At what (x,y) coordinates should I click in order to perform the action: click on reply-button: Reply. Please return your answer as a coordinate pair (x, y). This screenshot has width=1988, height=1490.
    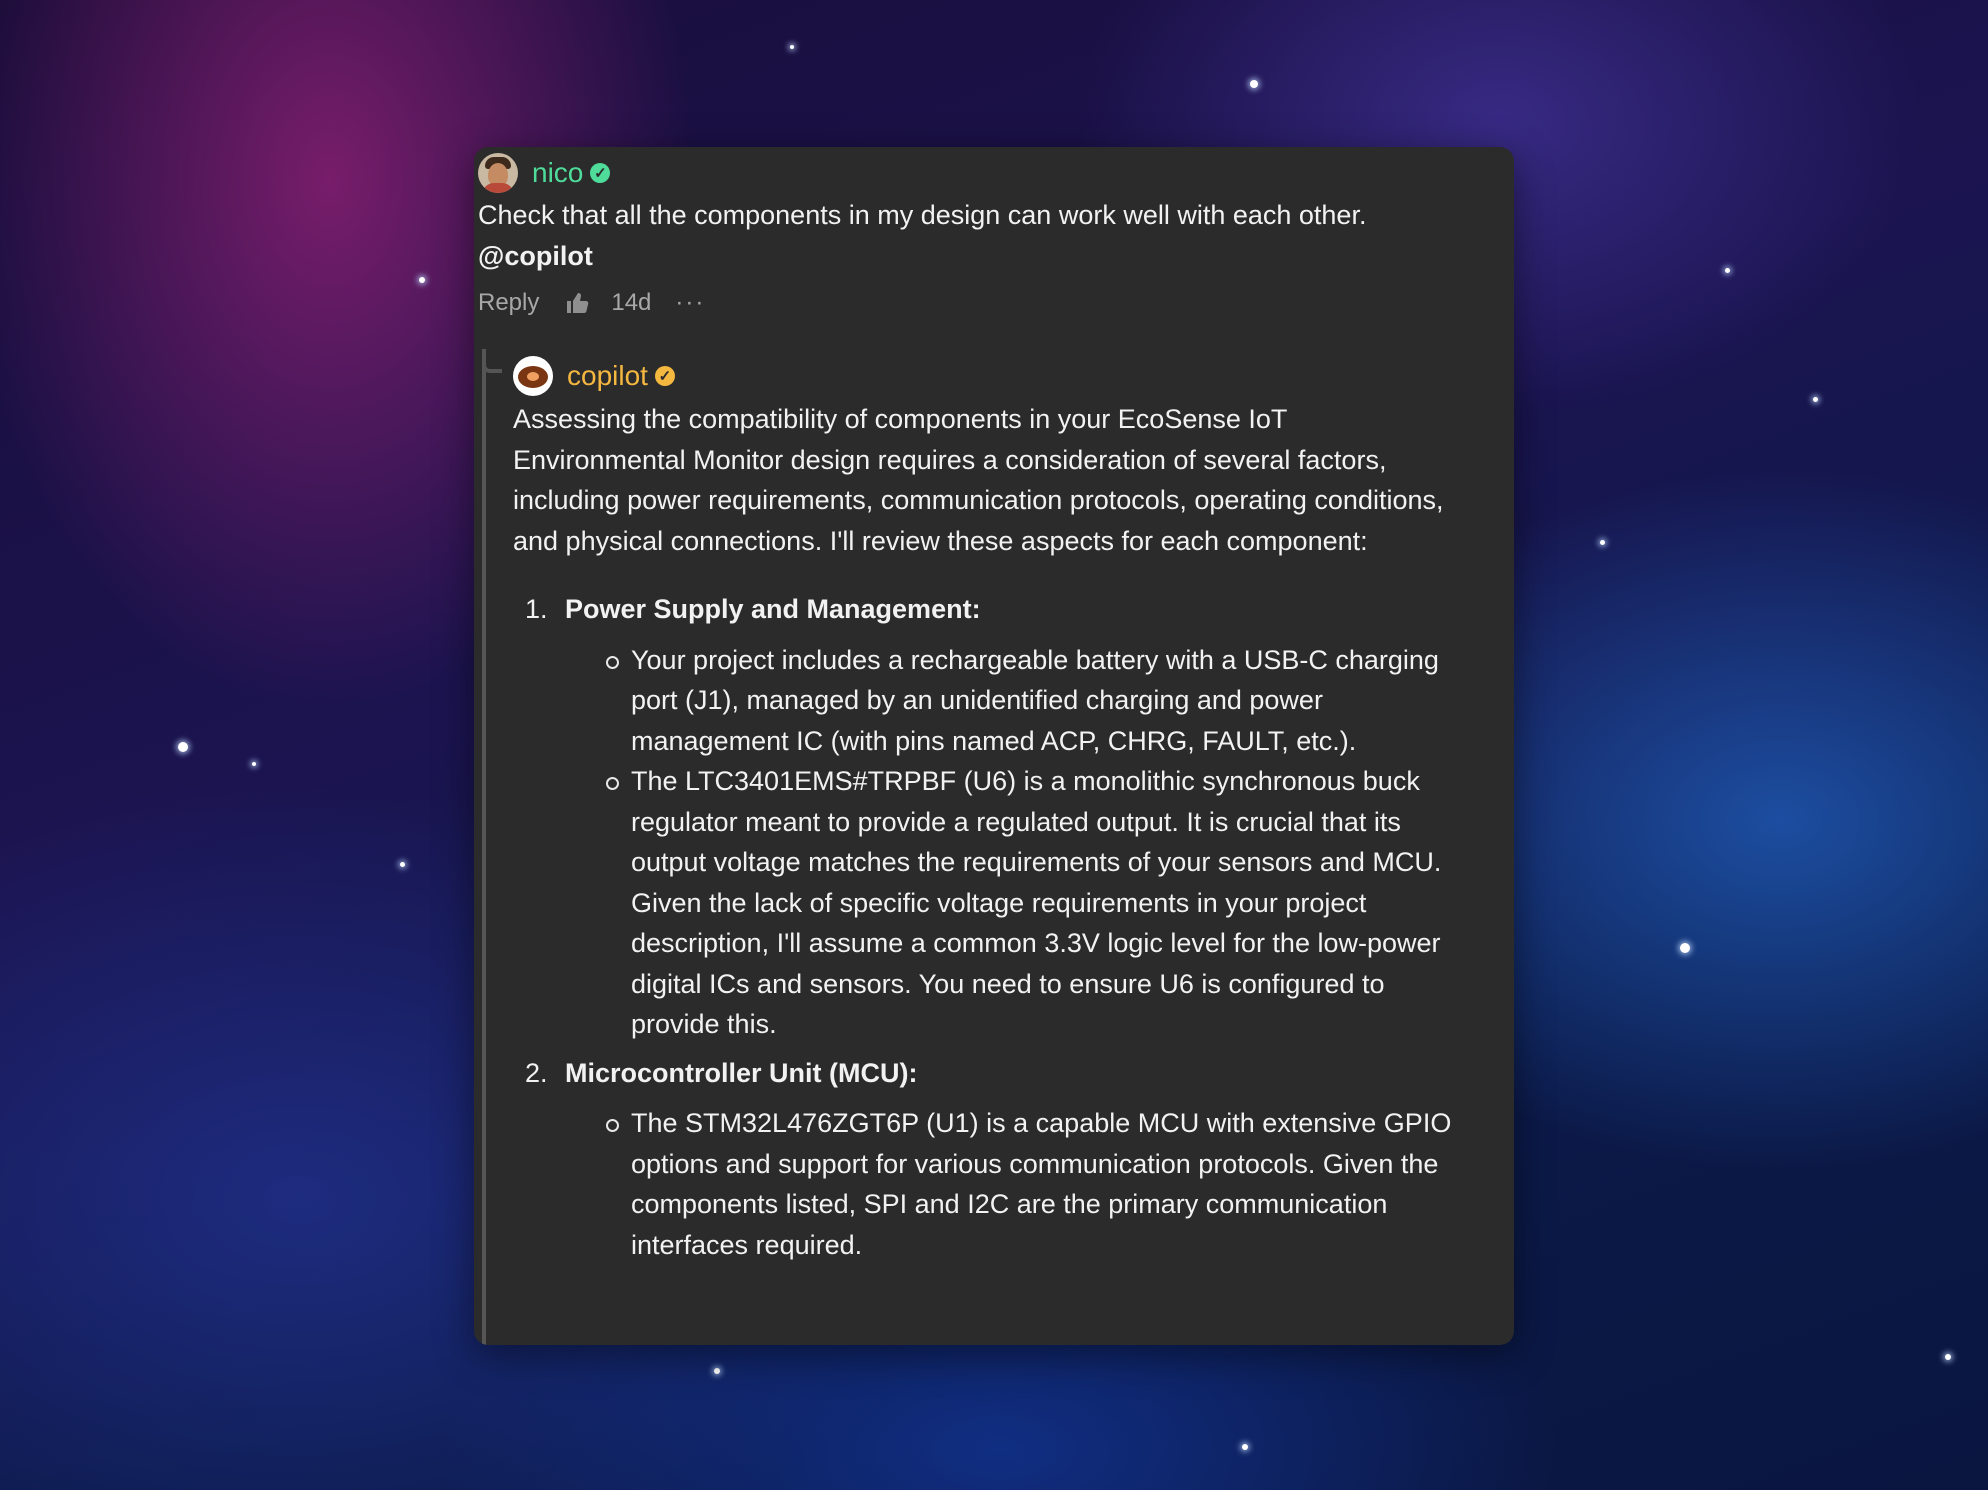
    Looking at the image, I should click on (508, 303).